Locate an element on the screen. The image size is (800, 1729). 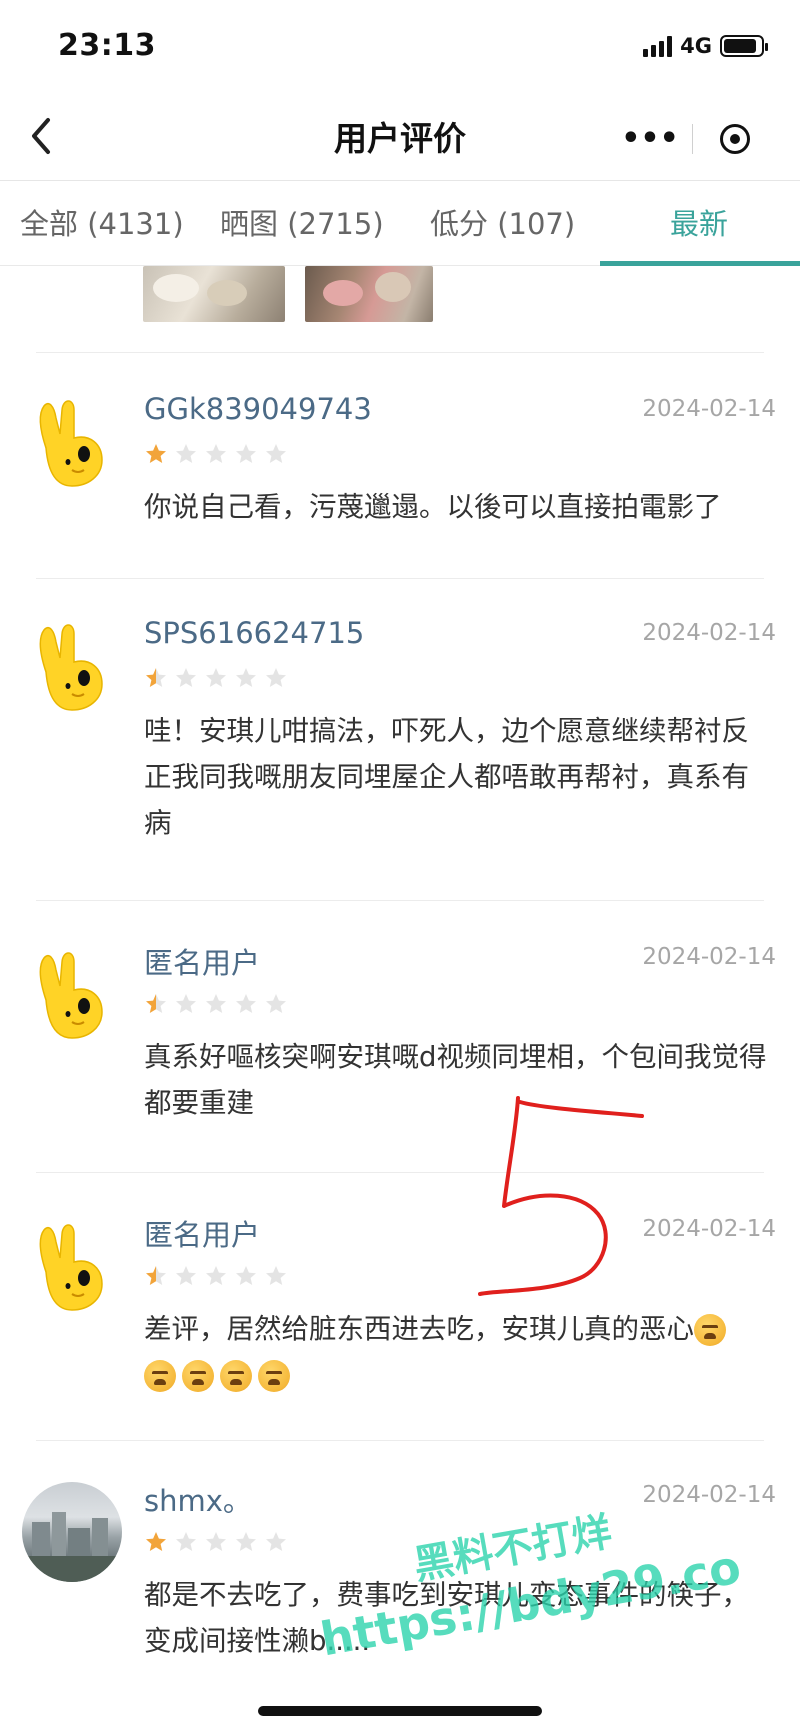
active-tab-indicator is located at coordinates (700, 263).